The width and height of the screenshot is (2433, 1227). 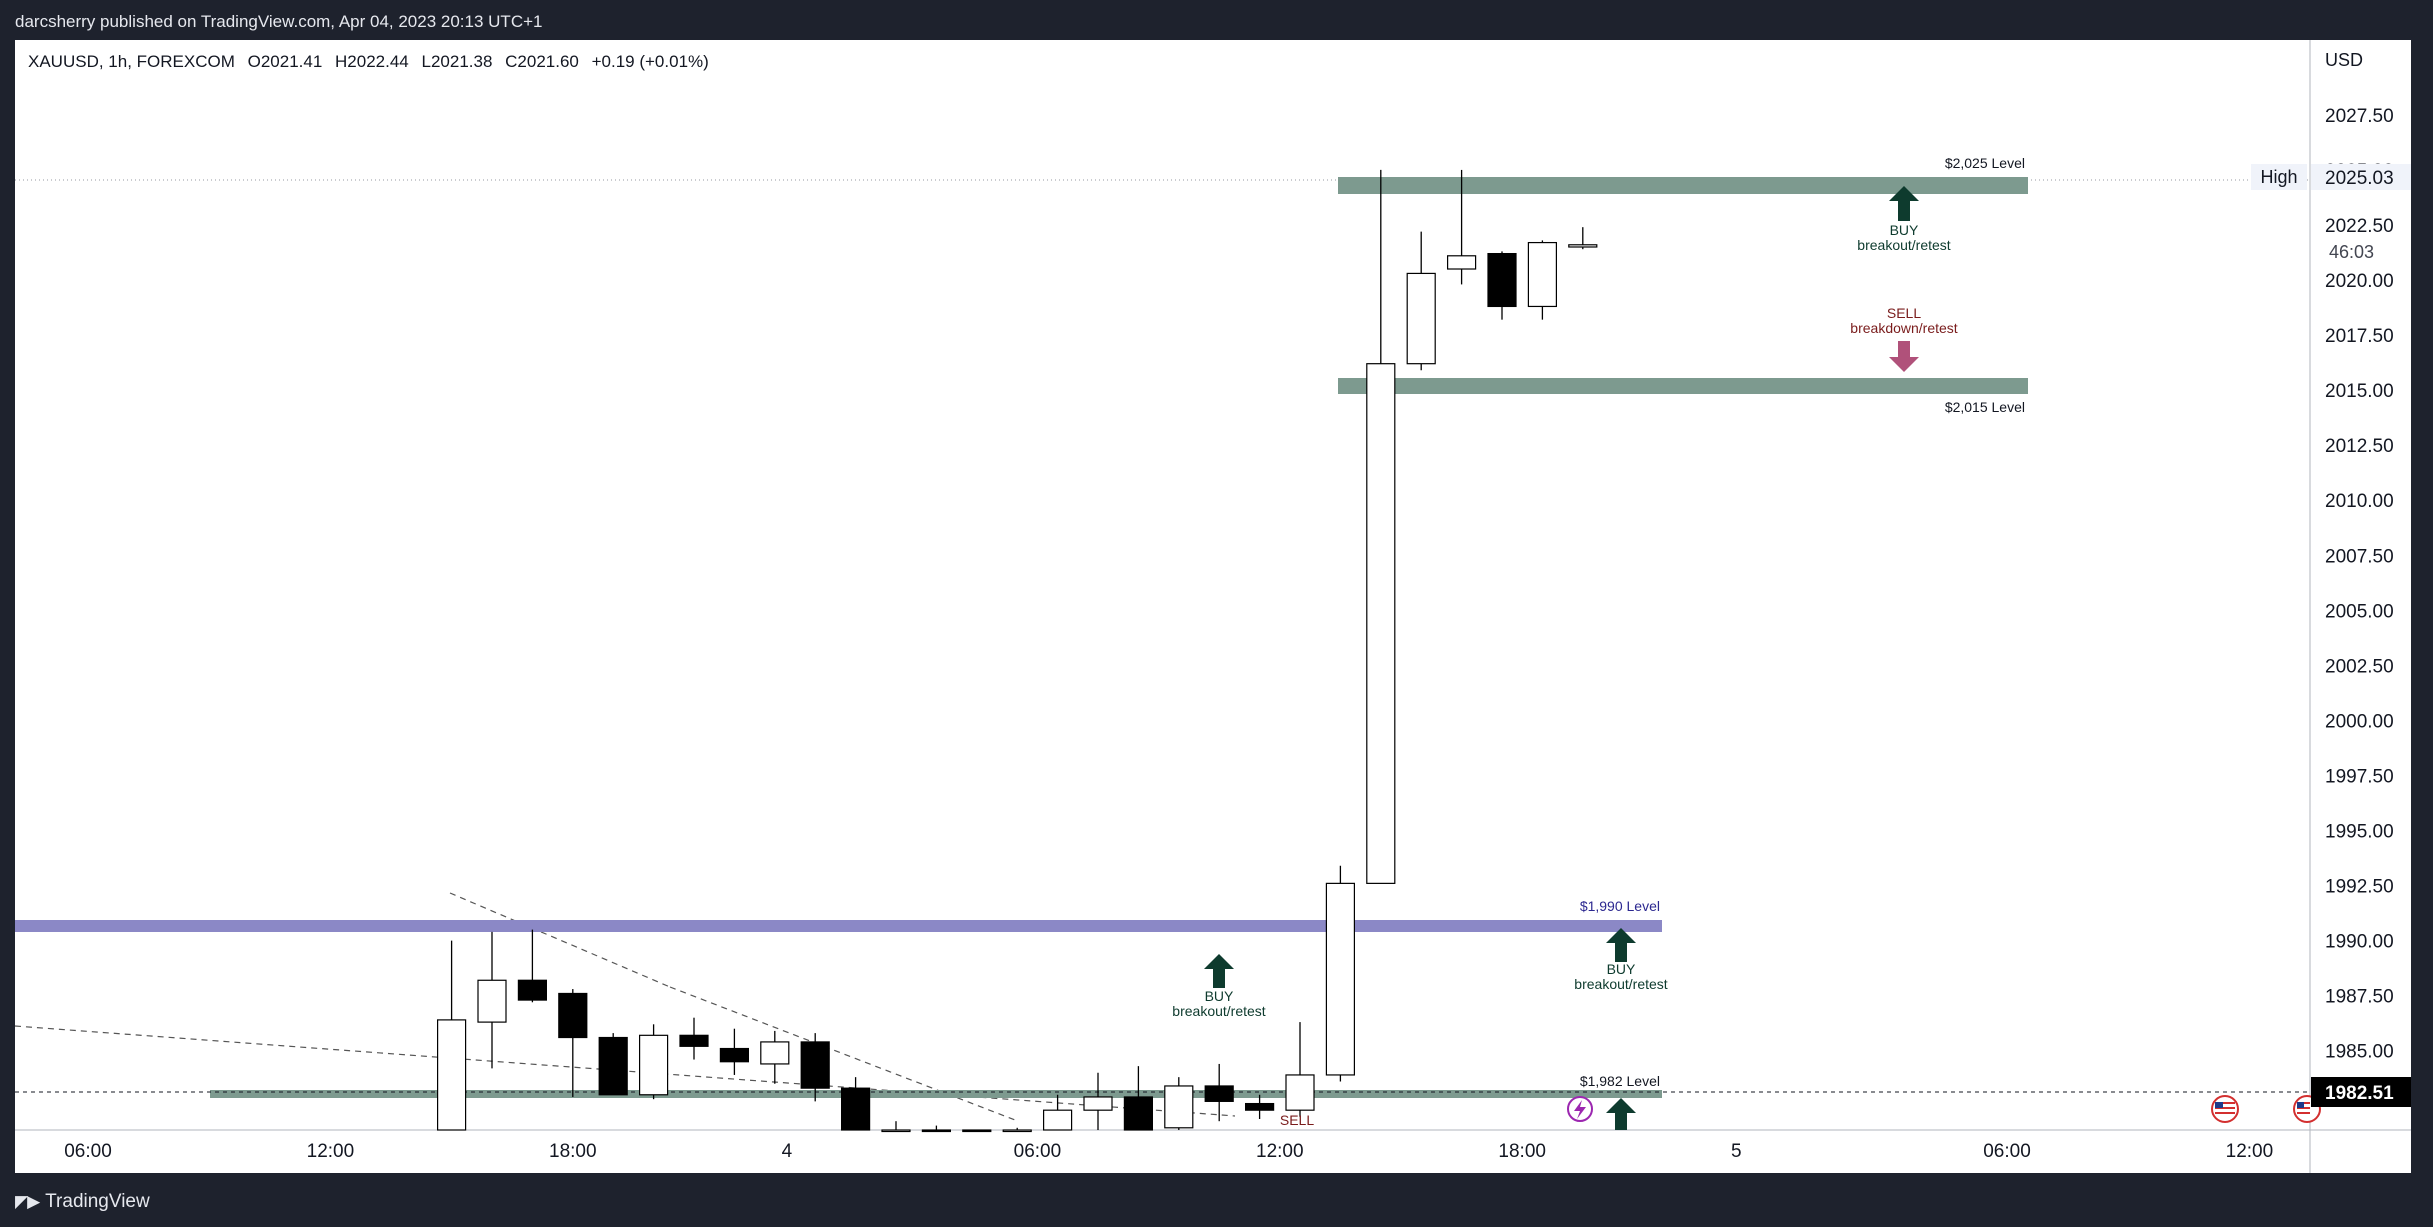 What do you see at coordinates (372, 61) in the screenshot?
I see `legend-high: H2022.44` at bounding box center [372, 61].